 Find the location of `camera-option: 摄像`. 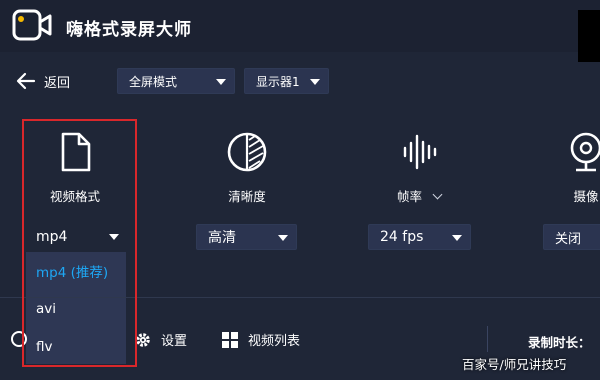

camera-option: 摄像 is located at coordinates (568, 166).